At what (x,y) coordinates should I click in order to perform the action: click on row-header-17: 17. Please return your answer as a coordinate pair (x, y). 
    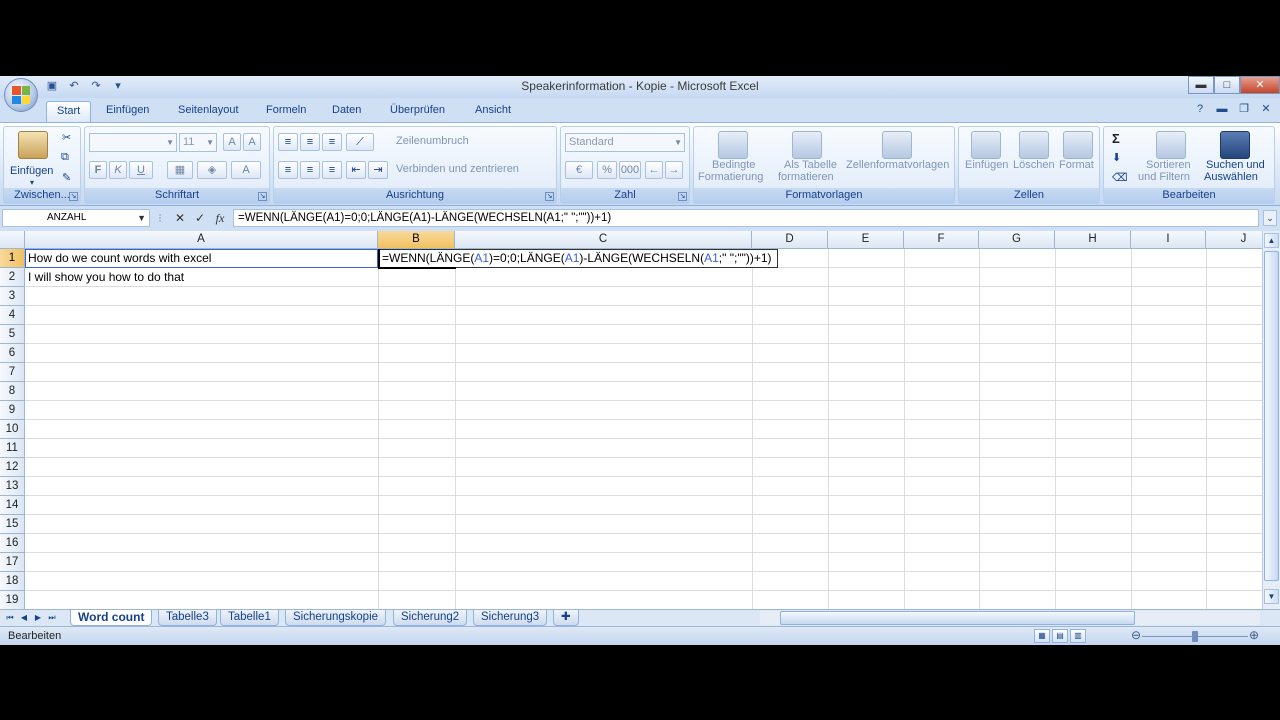
    Looking at the image, I should click on (12, 562).